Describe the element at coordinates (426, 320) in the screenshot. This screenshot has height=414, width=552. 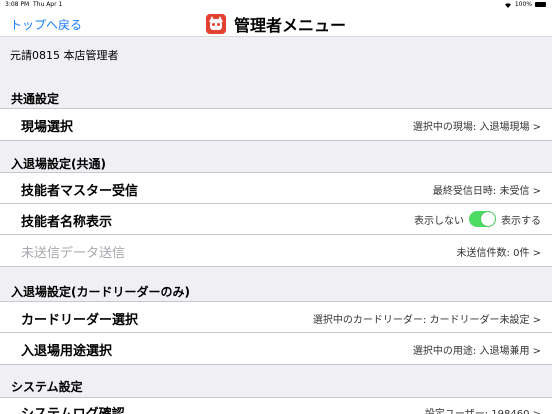
I see `row-value: 選択中のカードリーダー: カードリーダー未設定 >` at that location.